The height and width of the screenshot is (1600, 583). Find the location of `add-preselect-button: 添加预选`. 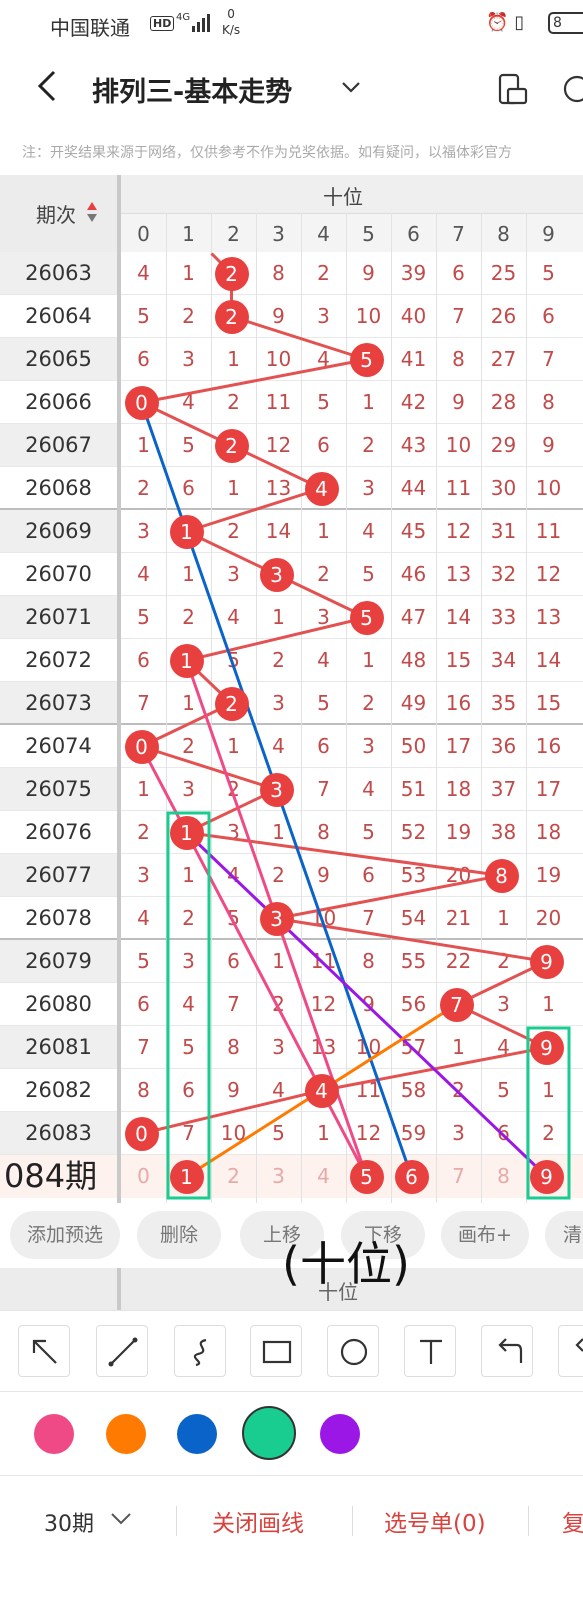

add-preselect-button: 添加预选 is located at coordinates (65, 1235).